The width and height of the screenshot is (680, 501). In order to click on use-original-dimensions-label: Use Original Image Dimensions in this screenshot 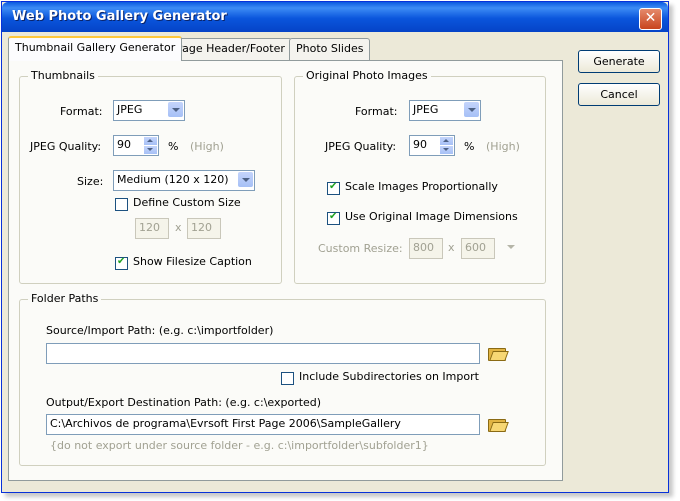, I will do `click(431, 216)`.